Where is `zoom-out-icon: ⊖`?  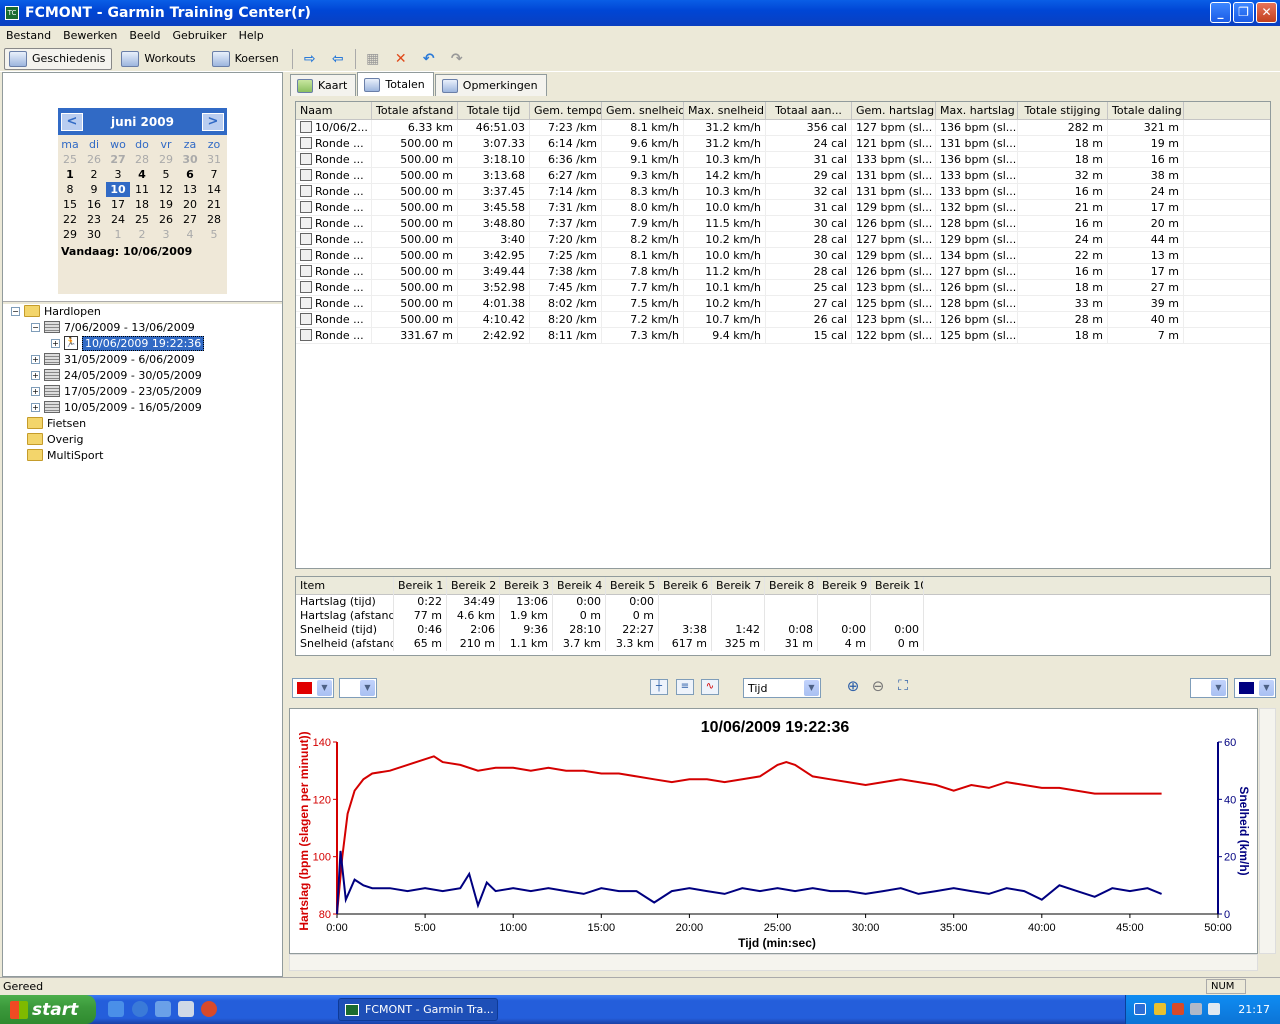 zoom-out-icon: ⊖ is located at coordinates (878, 687).